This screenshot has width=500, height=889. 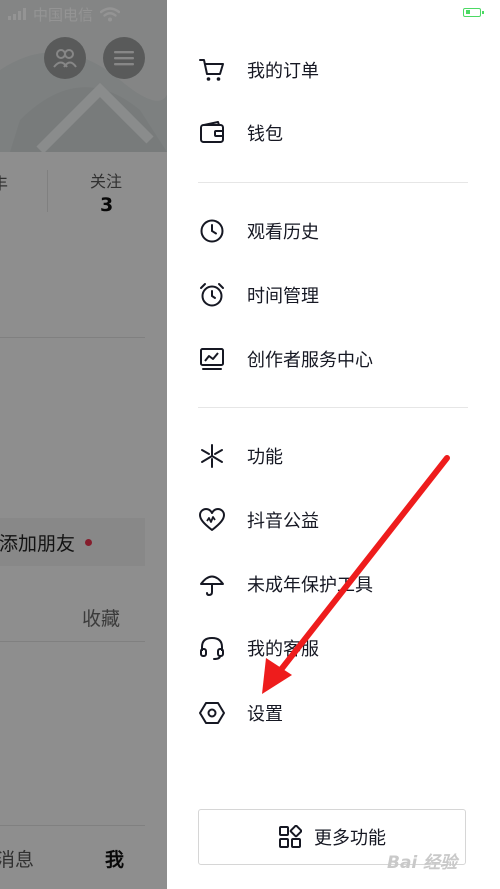 What do you see at coordinates (283, 649) in the screenshot?
I see `menu-label: 我的客服` at bounding box center [283, 649].